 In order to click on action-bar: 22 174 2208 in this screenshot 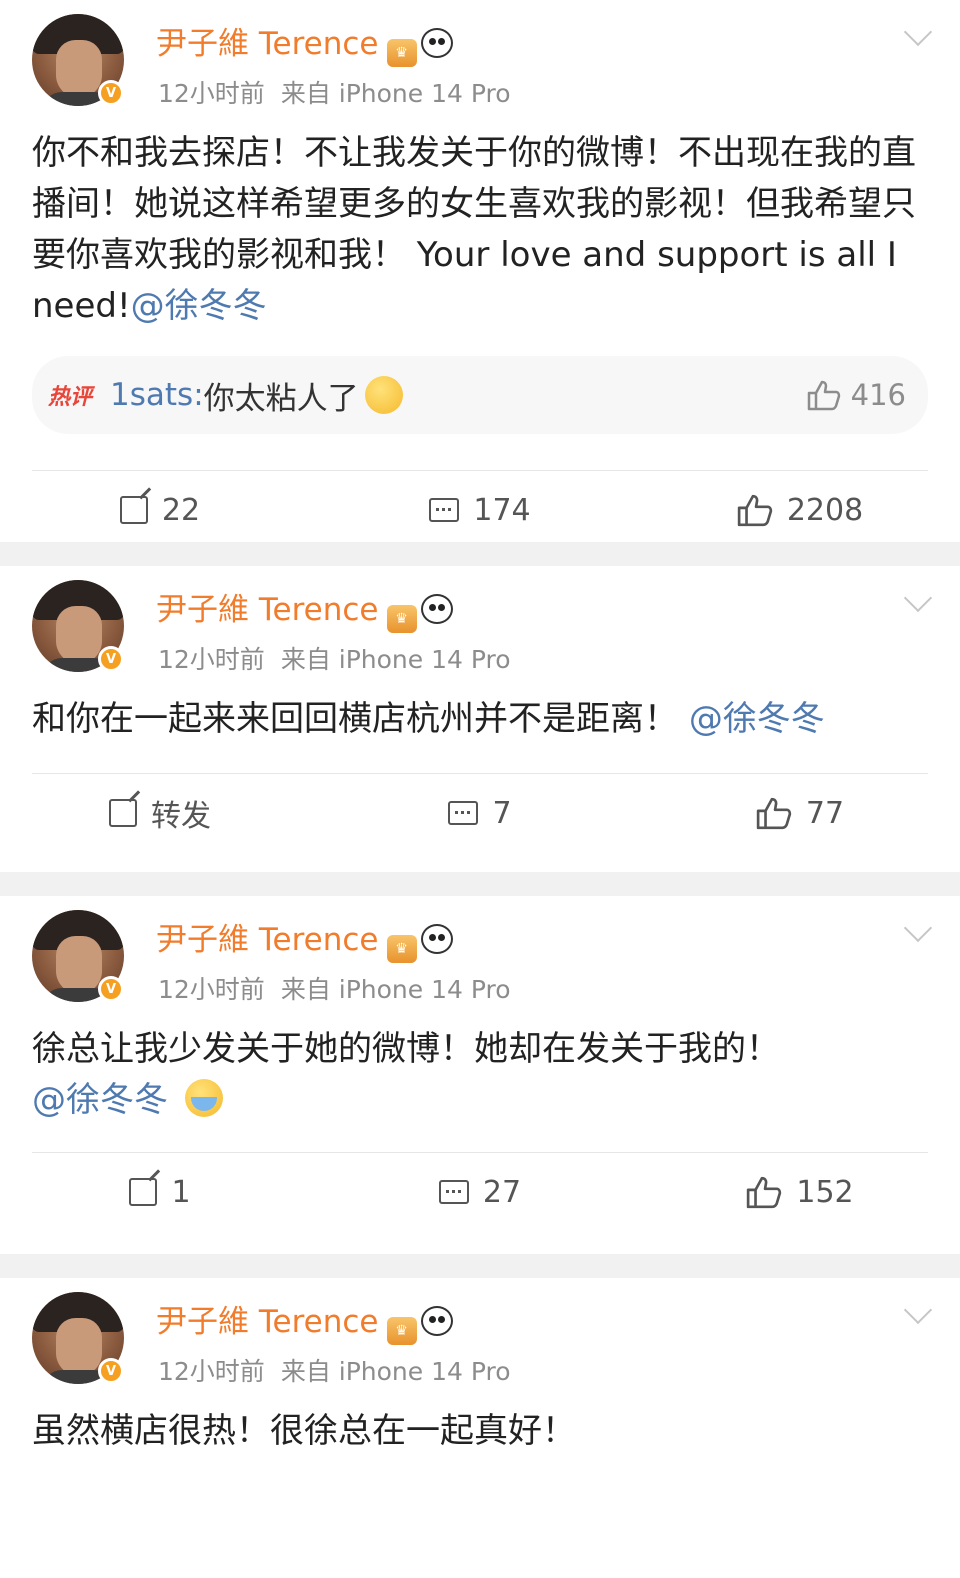, I will do `click(480, 506)`.